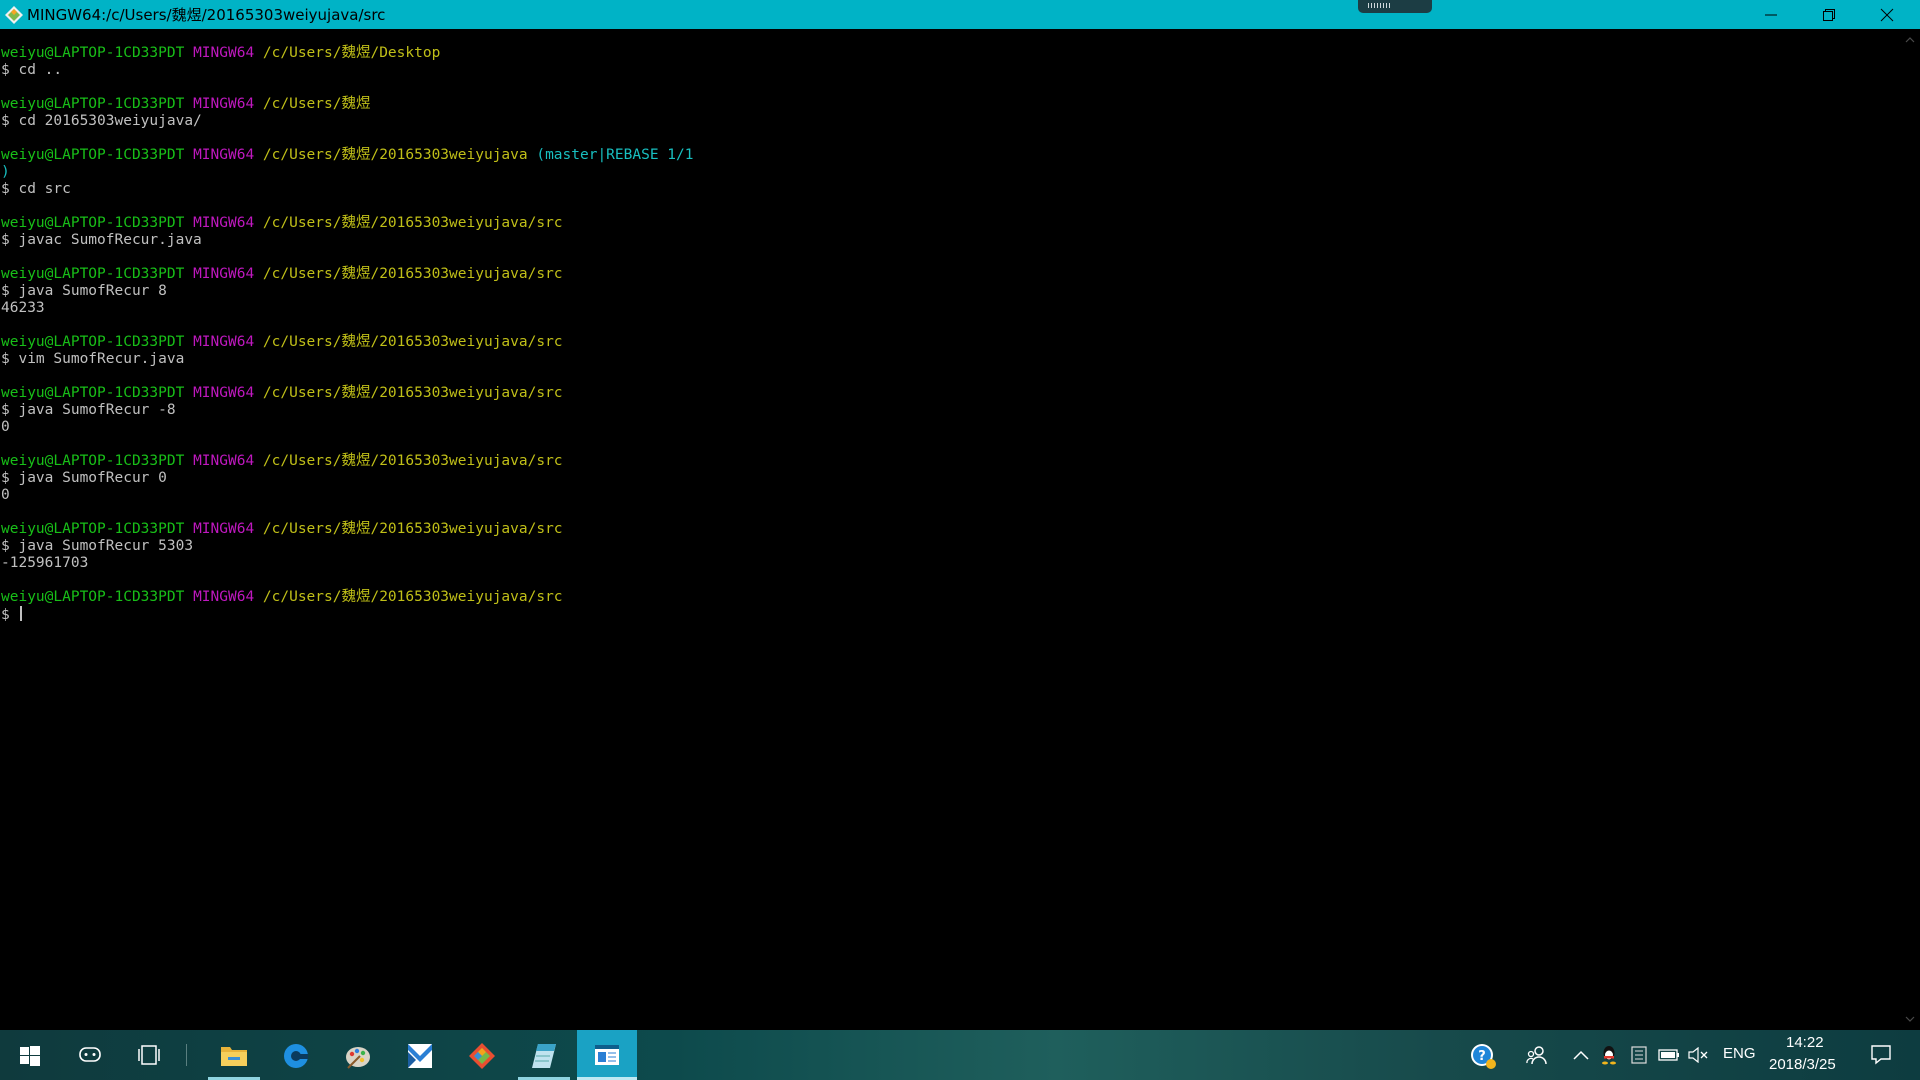 This screenshot has width=1920, height=1080. Describe the element at coordinates (395, 155) in the screenshot. I see `prompt-path: /c/Users/魏煜/20165303weiyujava` at that location.